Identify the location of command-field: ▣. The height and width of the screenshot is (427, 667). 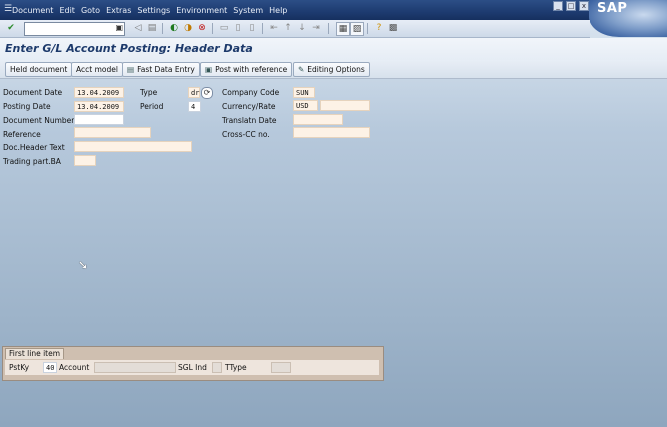
(74, 29).